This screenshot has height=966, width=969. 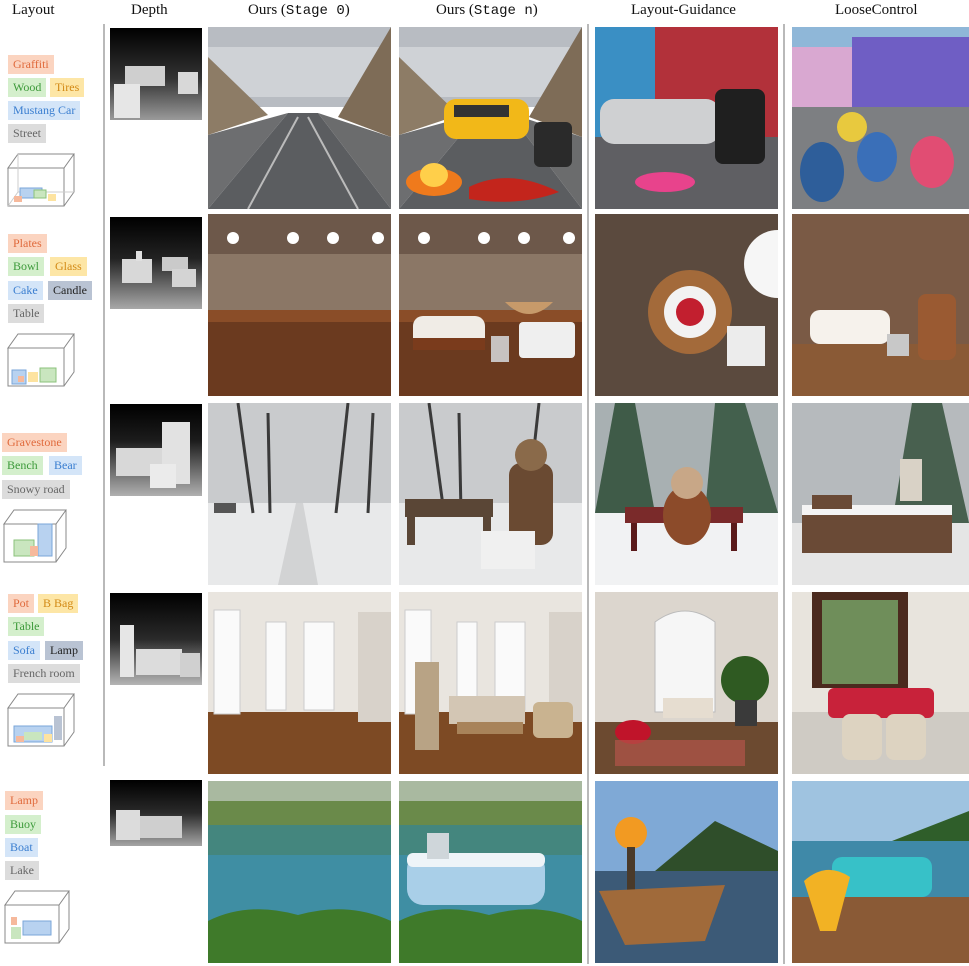 I want to click on separator-mid, so click(x=588, y=494).